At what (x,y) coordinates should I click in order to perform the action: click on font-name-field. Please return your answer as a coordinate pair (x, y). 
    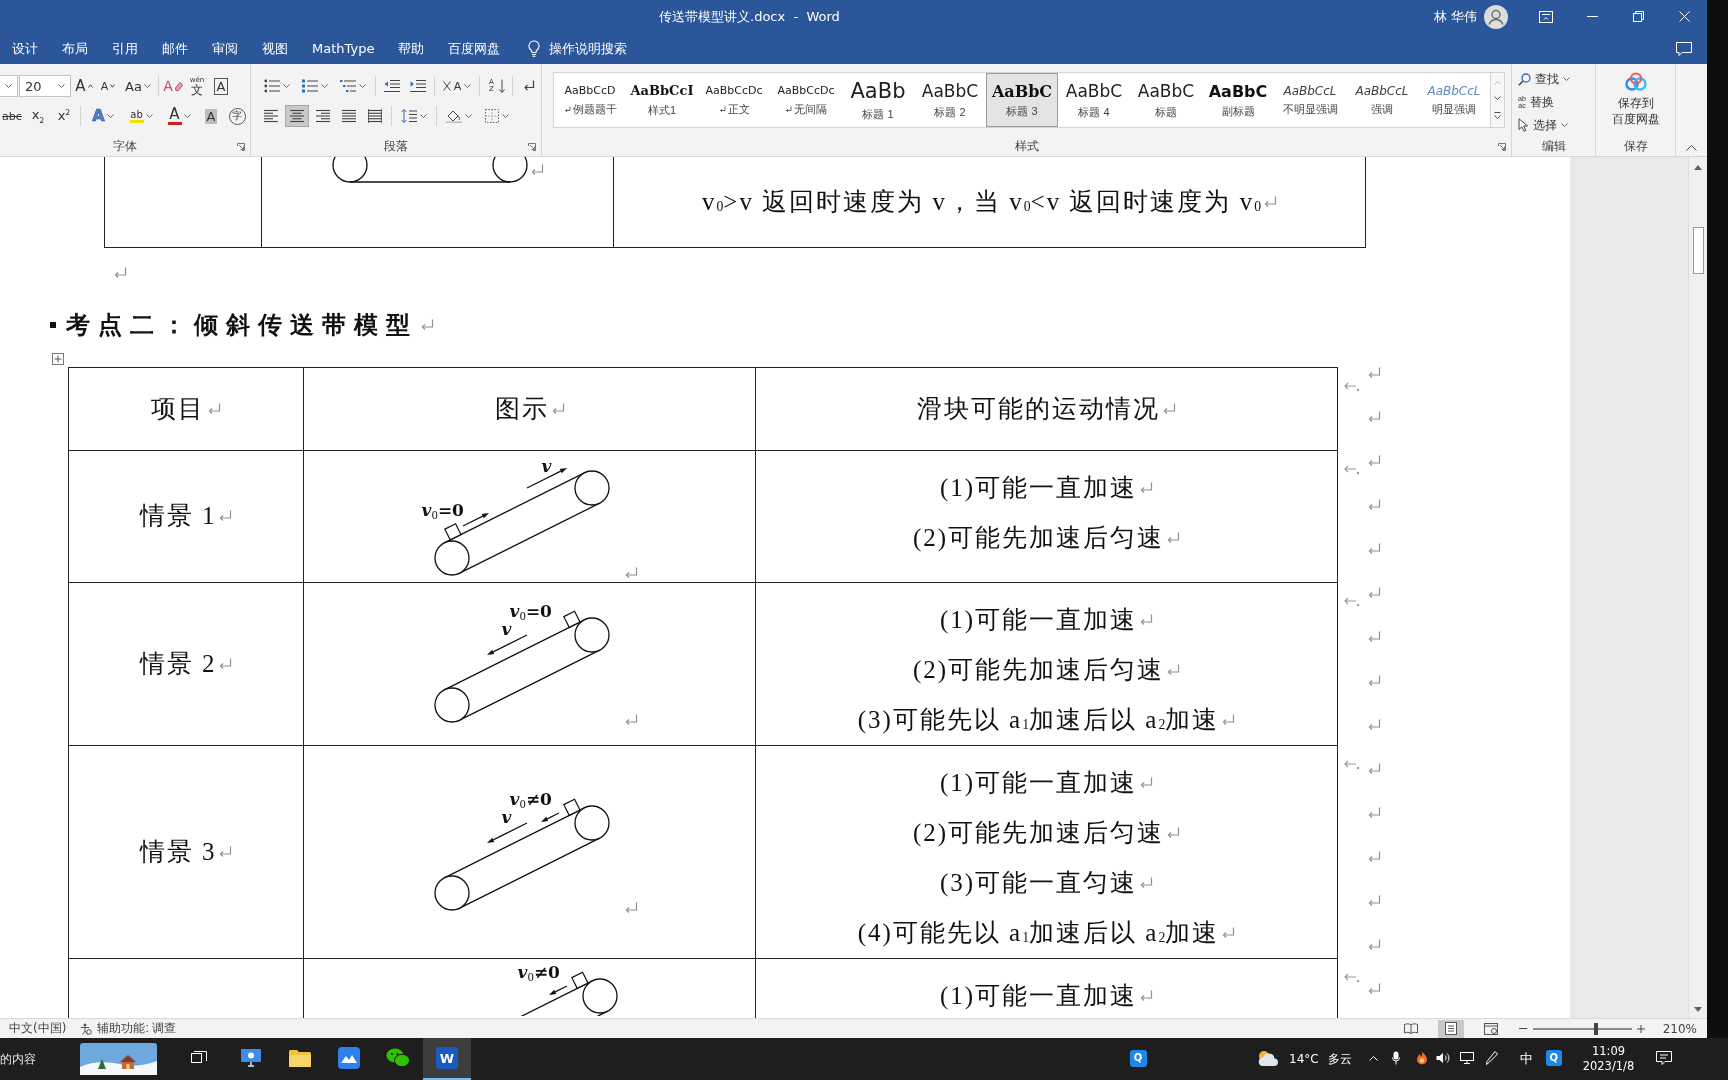
    Looking at the image, I should click on (9, 86).